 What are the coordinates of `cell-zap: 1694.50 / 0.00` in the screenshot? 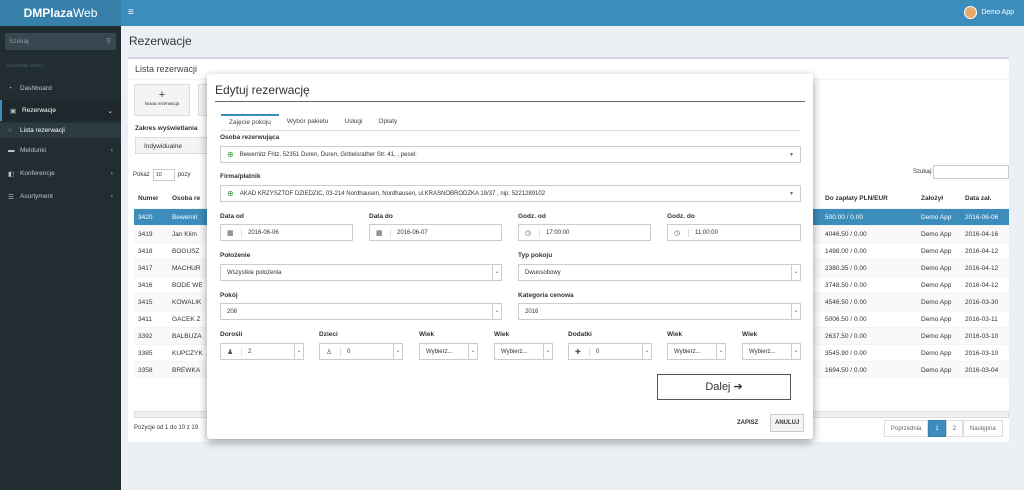 It's located at (846, 370).